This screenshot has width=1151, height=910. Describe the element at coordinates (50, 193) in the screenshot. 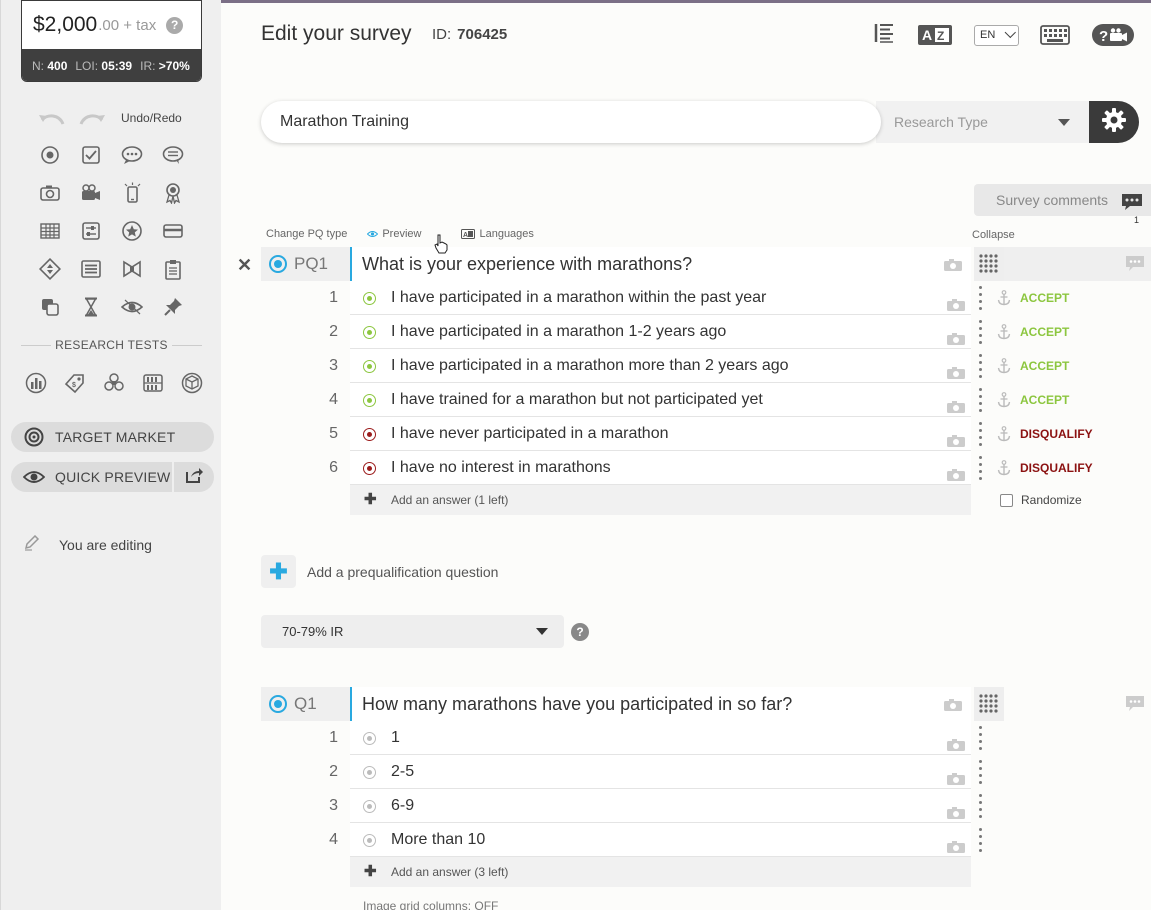

I see `photo-icon` at that location.